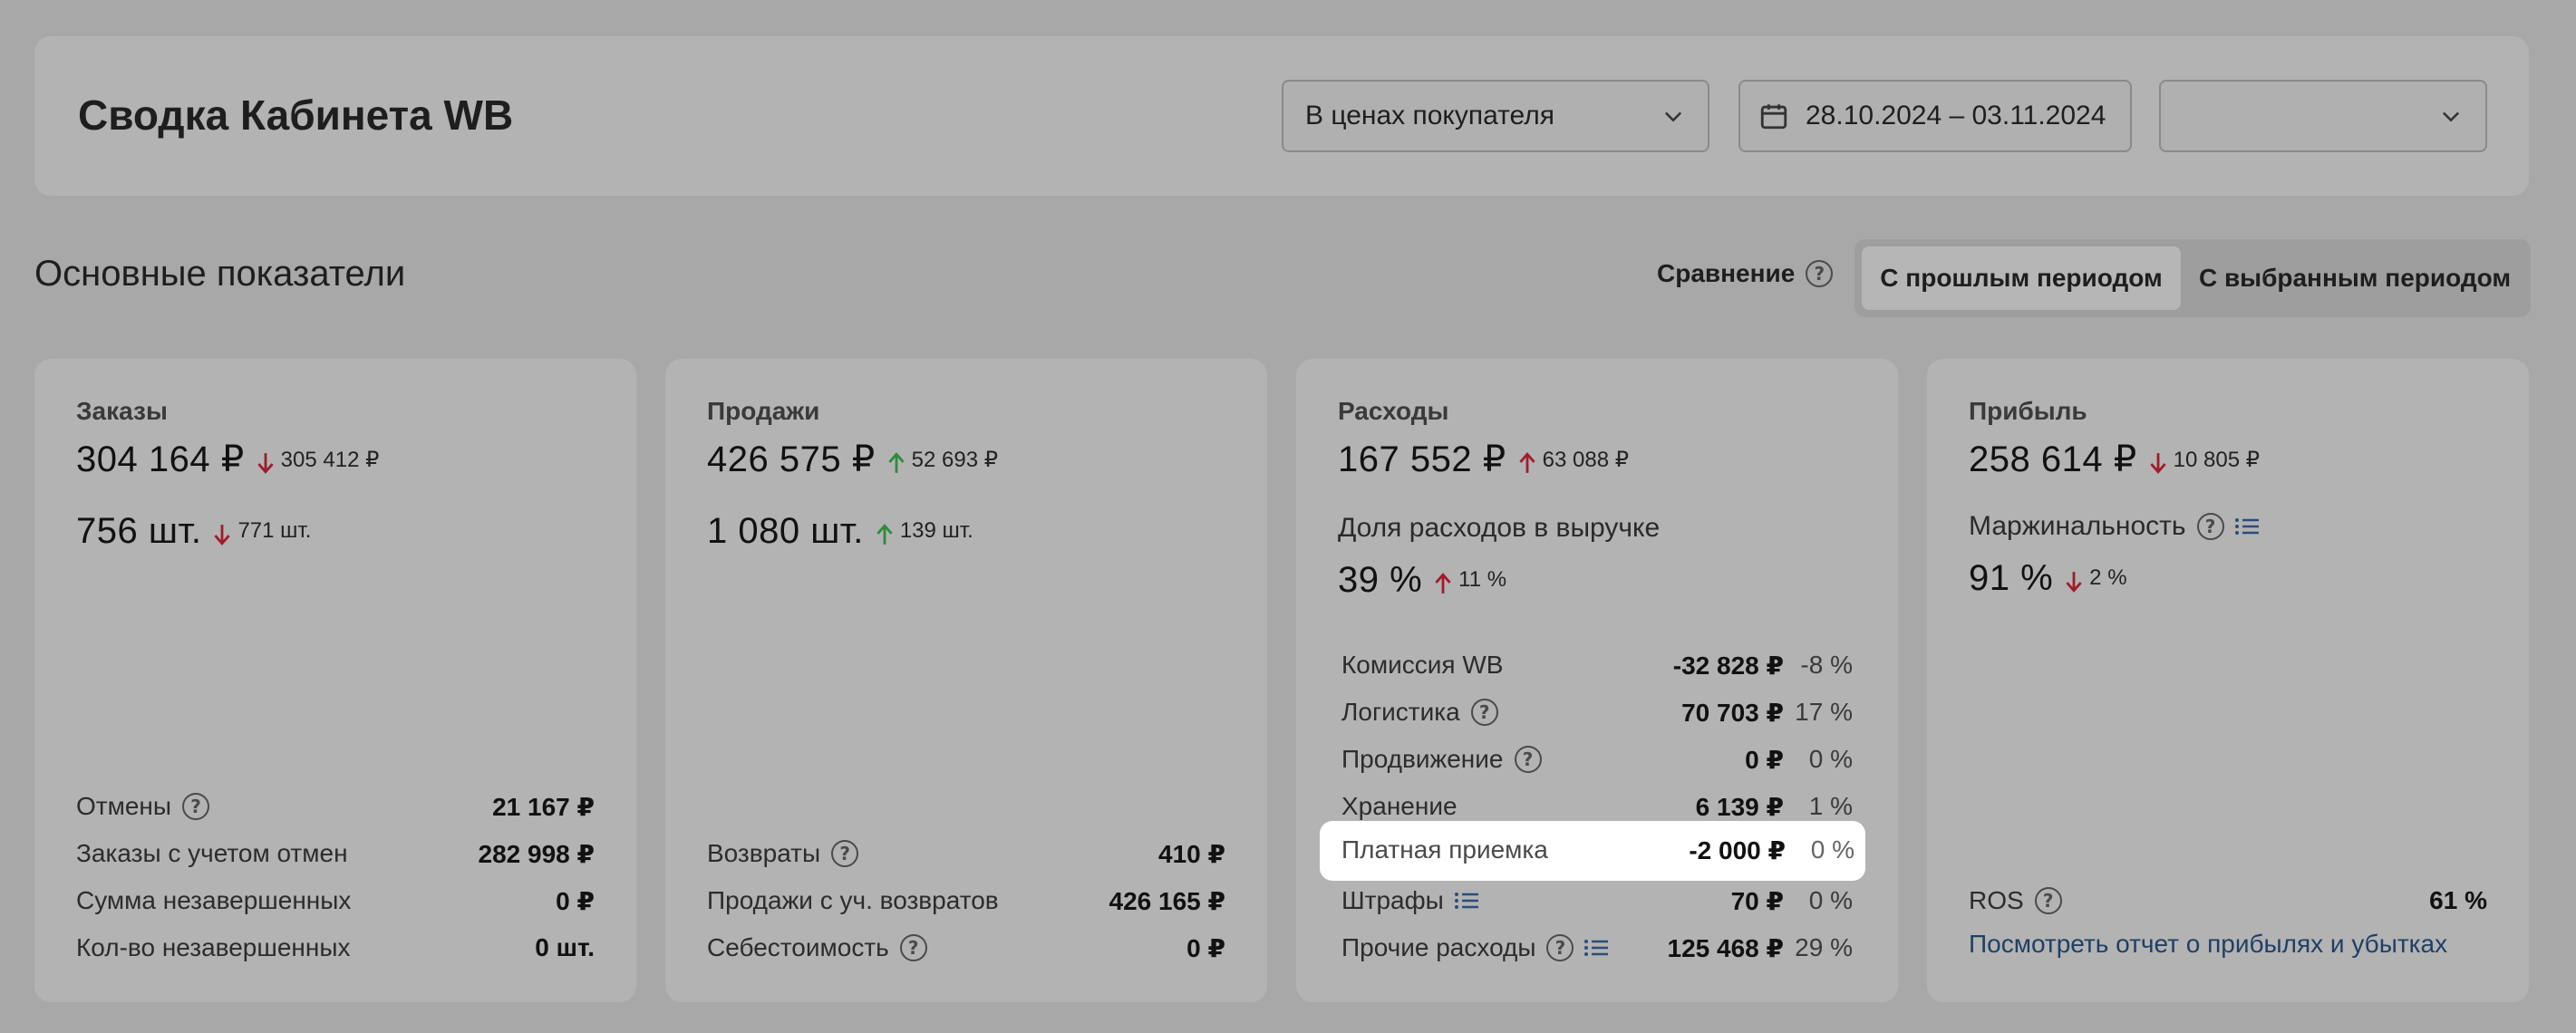 The width and height of the screenshot is (2576, 1033). I want to click on price-mode-select: В ценах покупателя, so click(1495, 116).